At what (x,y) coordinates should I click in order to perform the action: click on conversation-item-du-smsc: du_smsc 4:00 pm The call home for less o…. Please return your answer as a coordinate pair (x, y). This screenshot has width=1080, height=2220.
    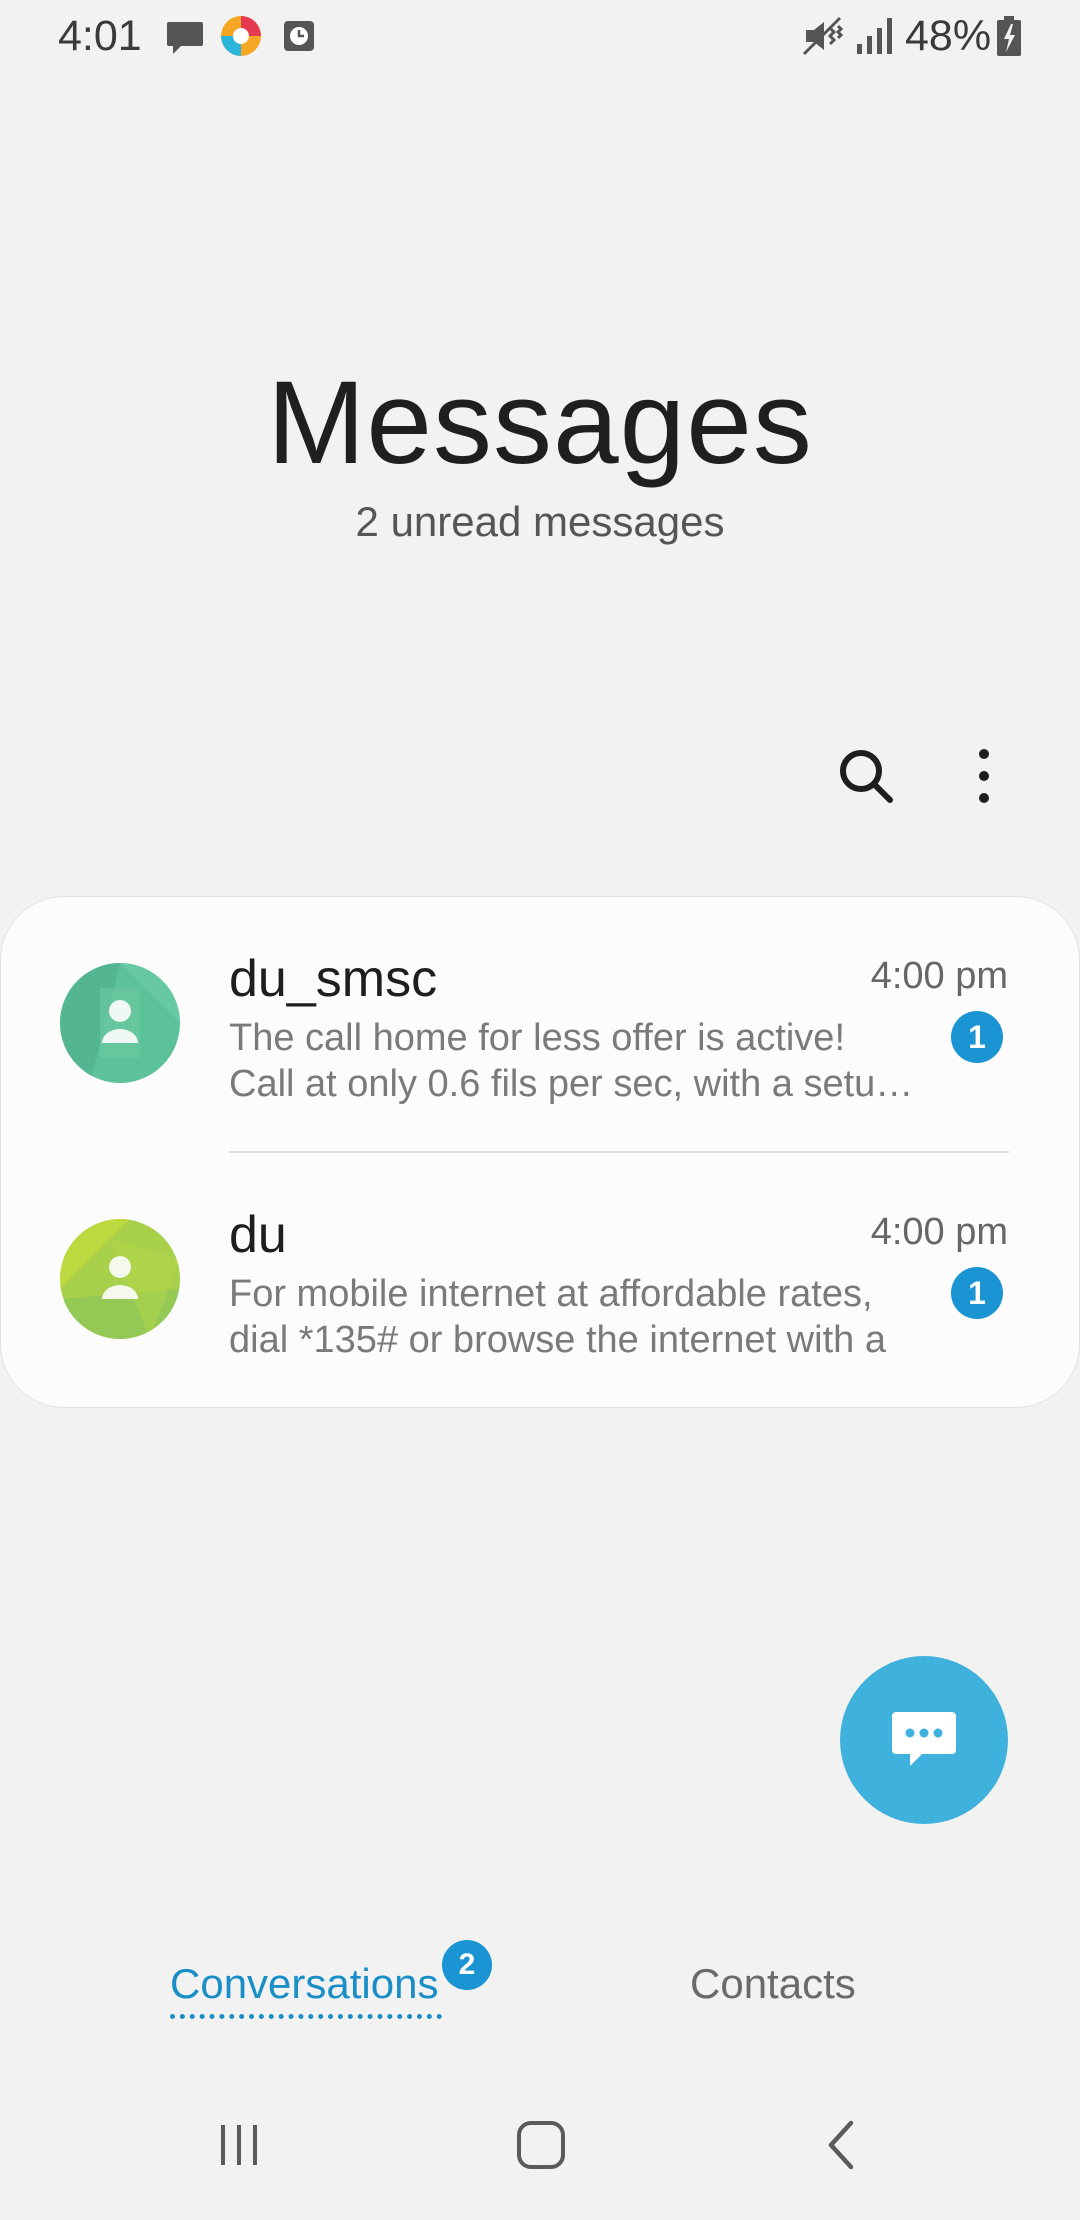
    Looking at the image, I should click on (540, 1025).